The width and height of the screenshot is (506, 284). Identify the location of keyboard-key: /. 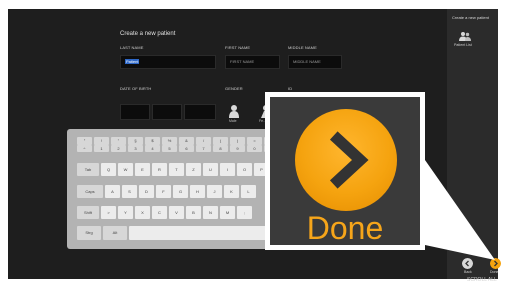
(203, 141).